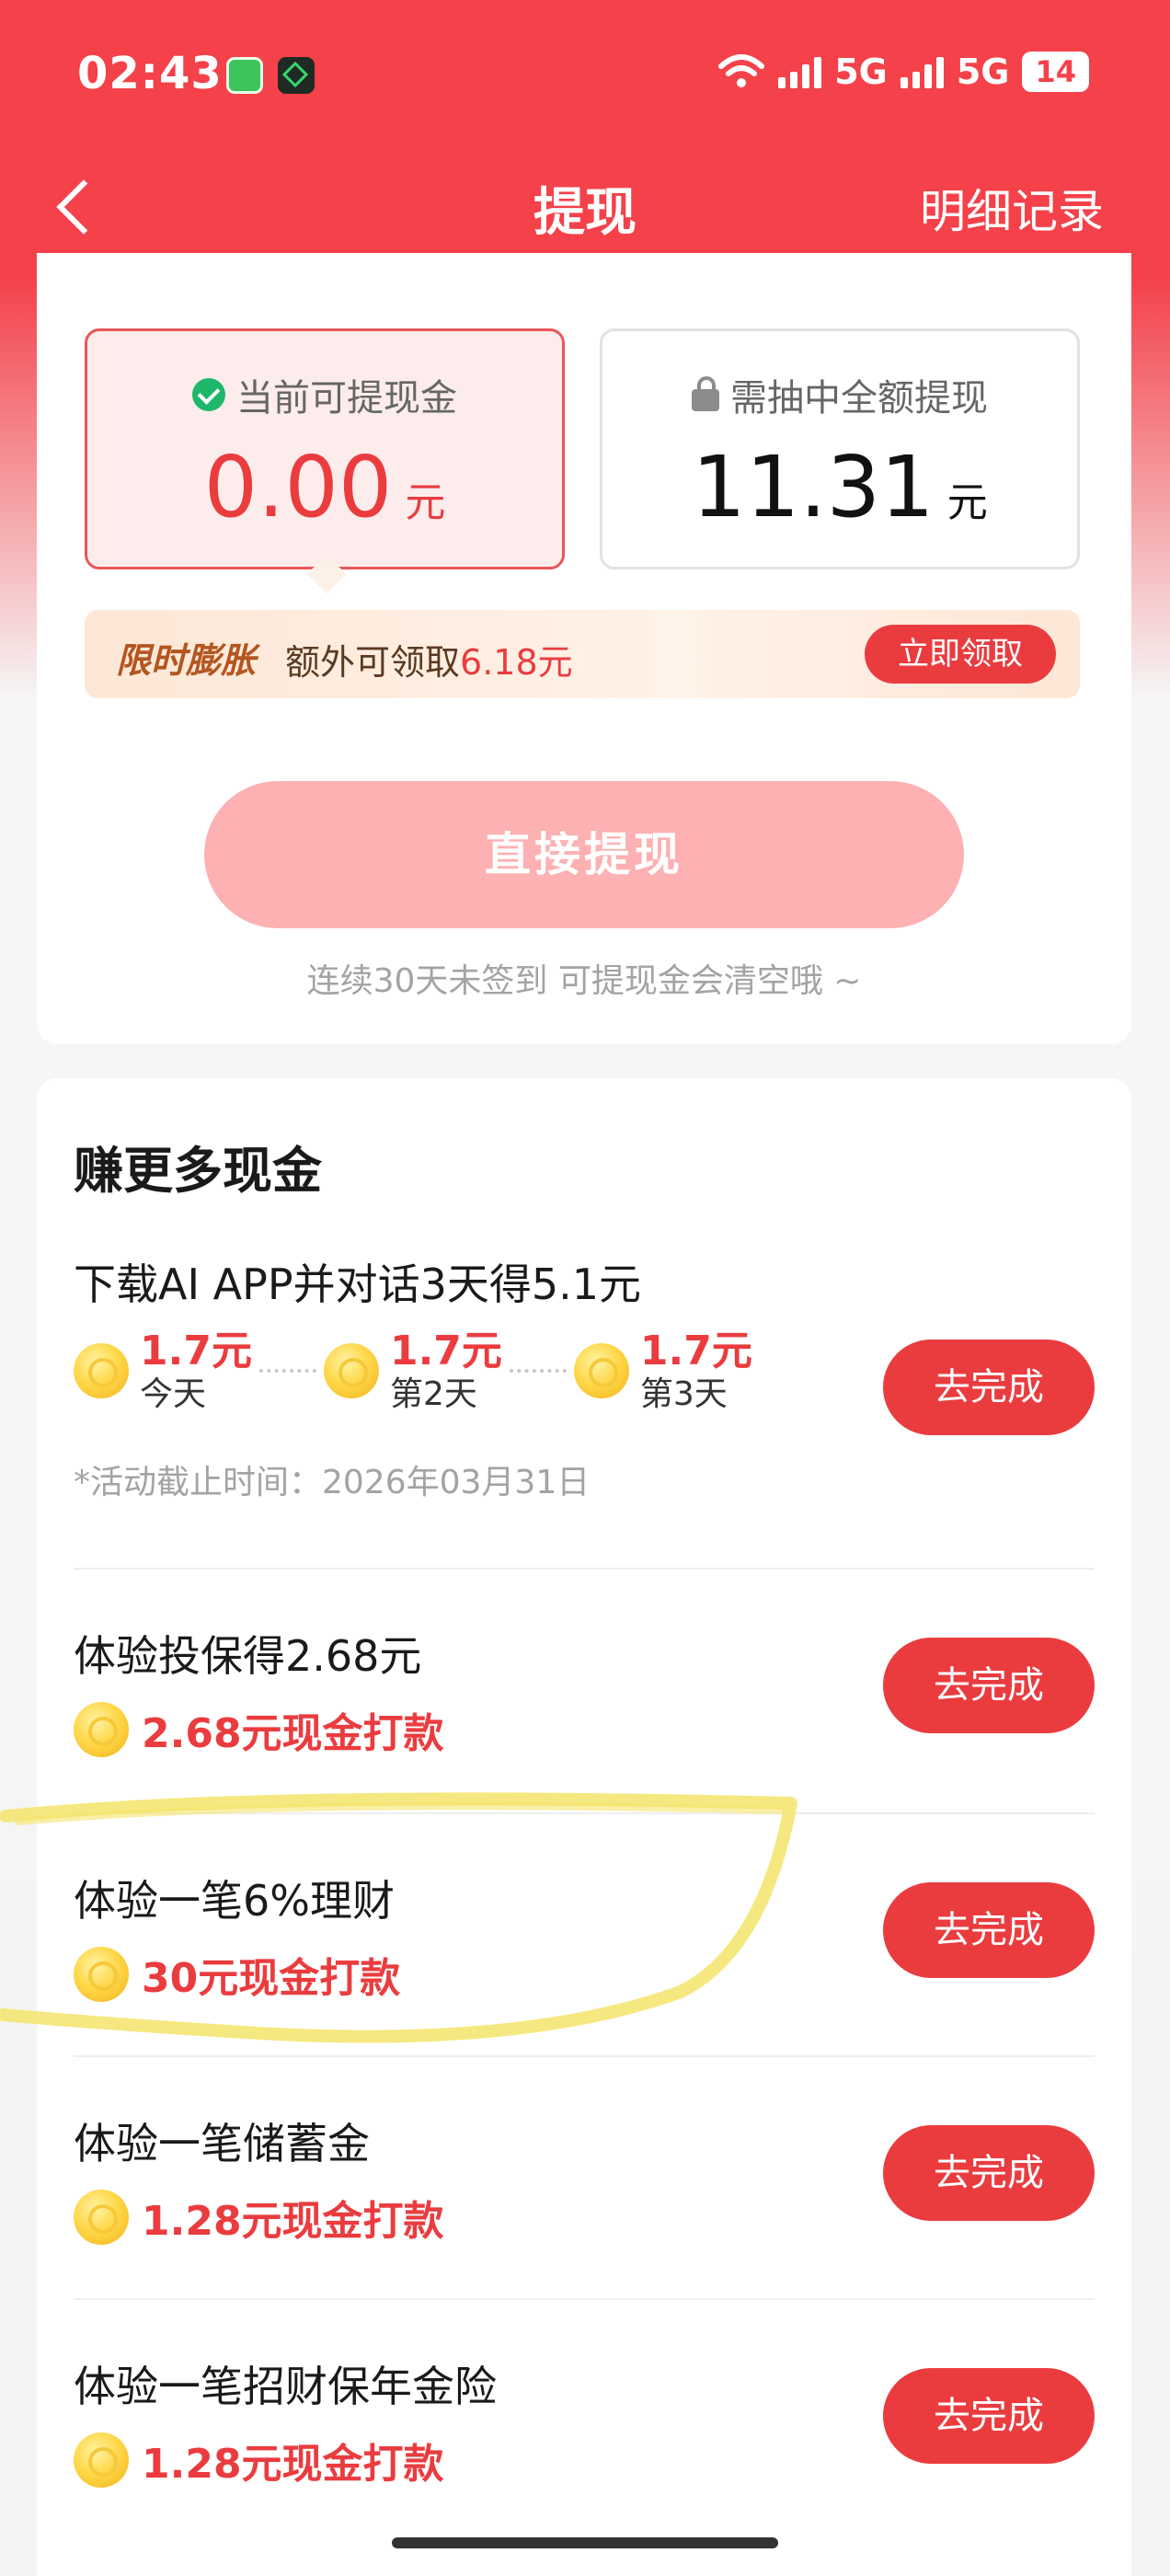 This screenshot has height=2576, width=1170. Describe the element at coordinates (584, 1692) in the screenshot. I see `task-item: 体验投保得2.68元 2.68元现金打款 去完成` at that location.